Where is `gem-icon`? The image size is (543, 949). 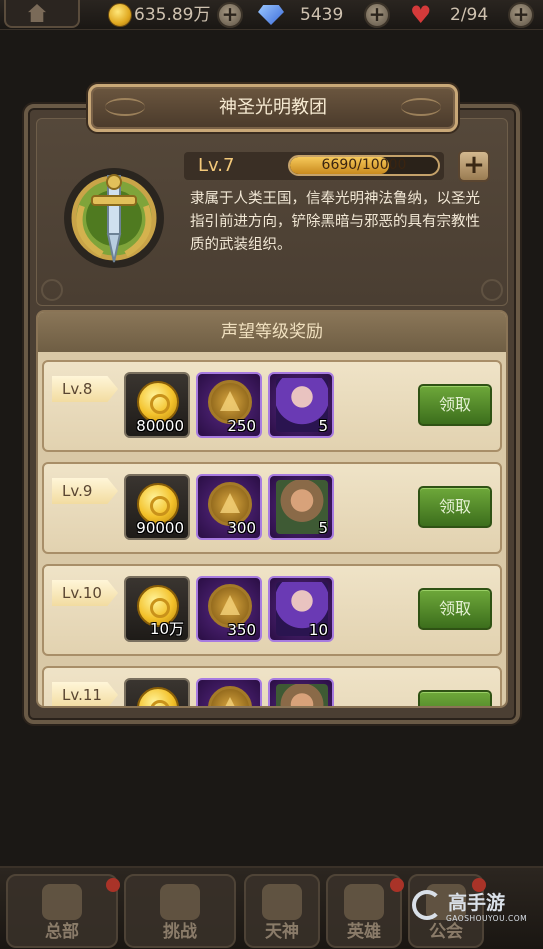
gem-icon is located at coordinates (271, 15).